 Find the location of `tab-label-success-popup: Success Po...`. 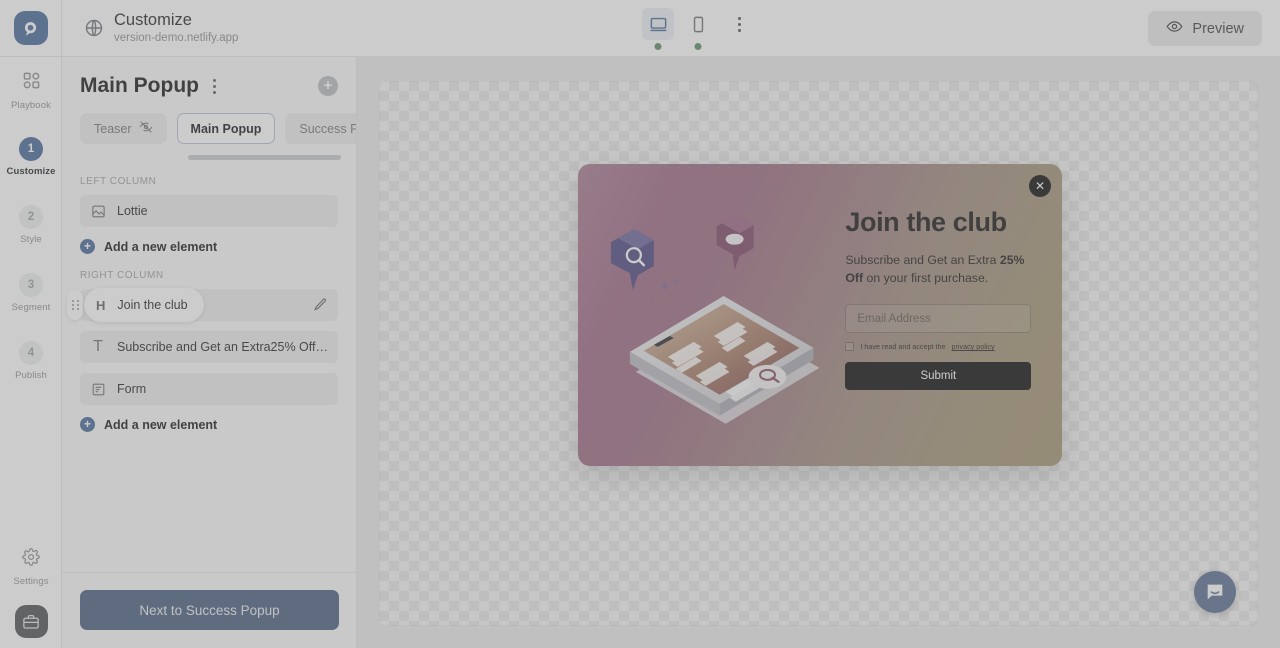

tab-label-success-popup: Success Po... is located at coordinates (327, 128).